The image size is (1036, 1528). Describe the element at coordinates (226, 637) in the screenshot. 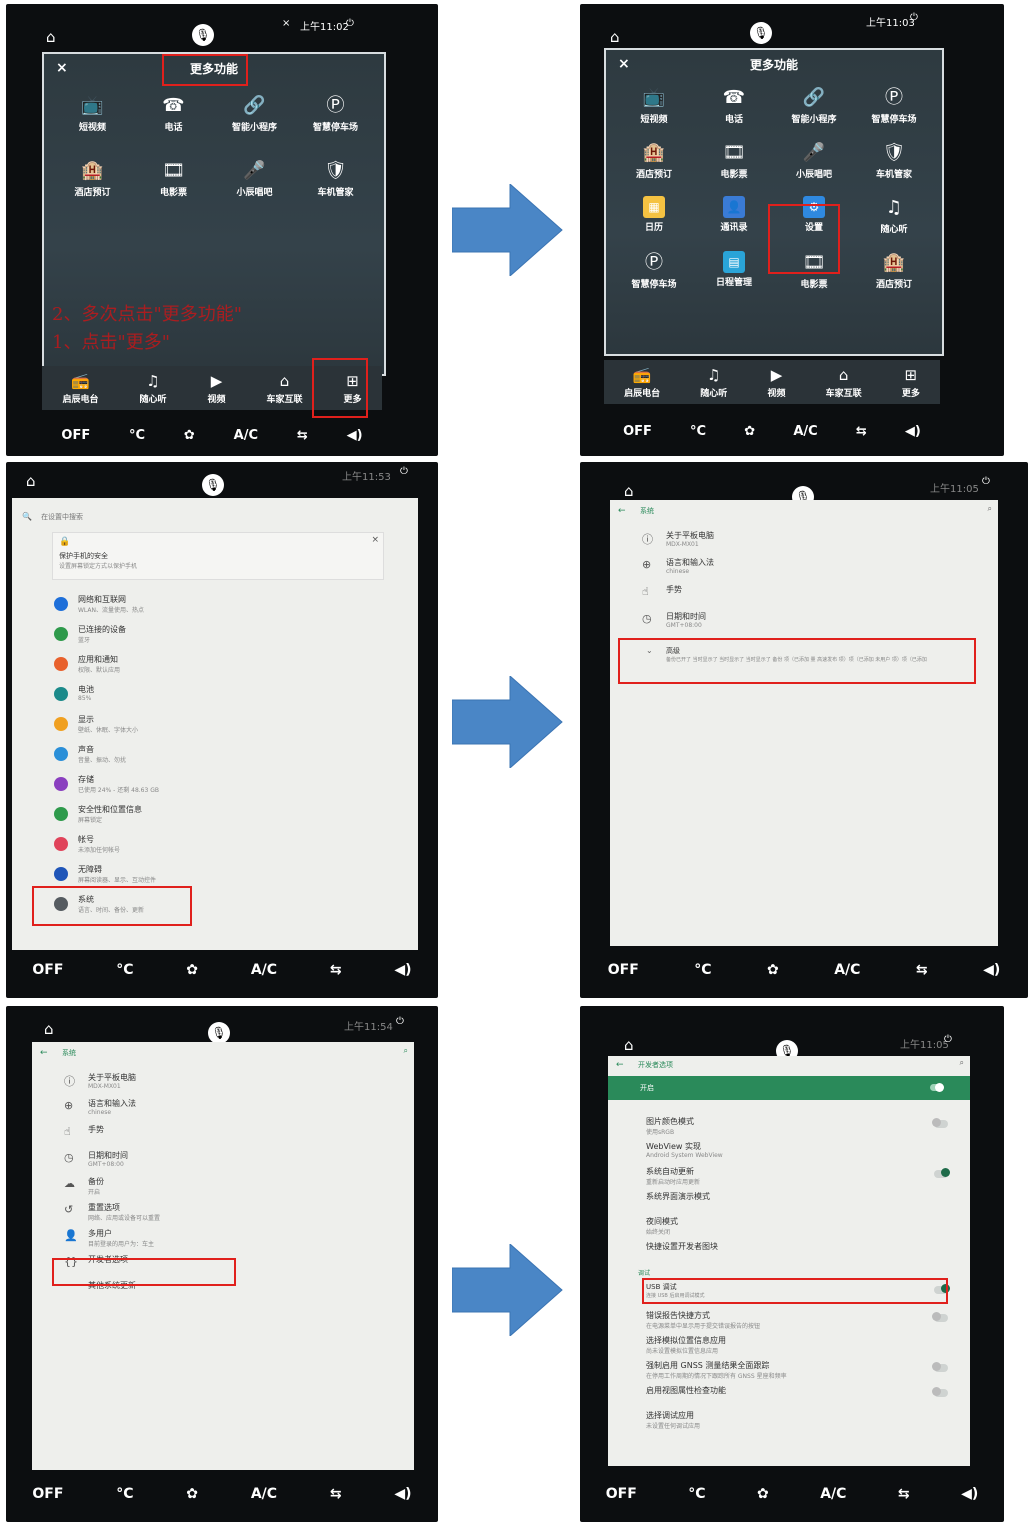

I see `settings-item: 已连接的设备 蓝牙` at that location.